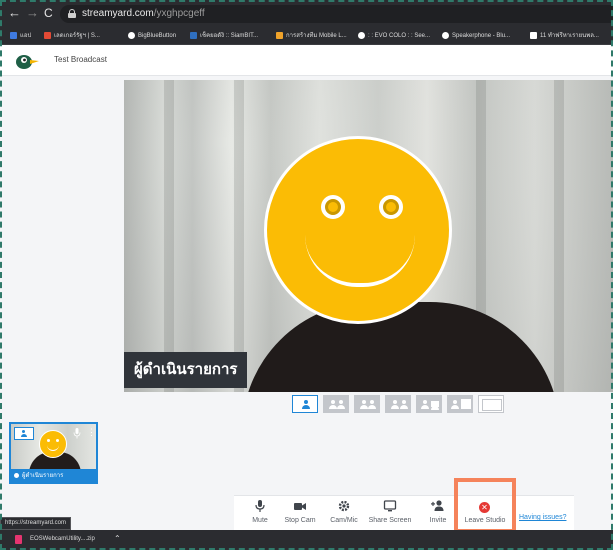  I want to click on layout-side-by-side-button, so click(460, 404).